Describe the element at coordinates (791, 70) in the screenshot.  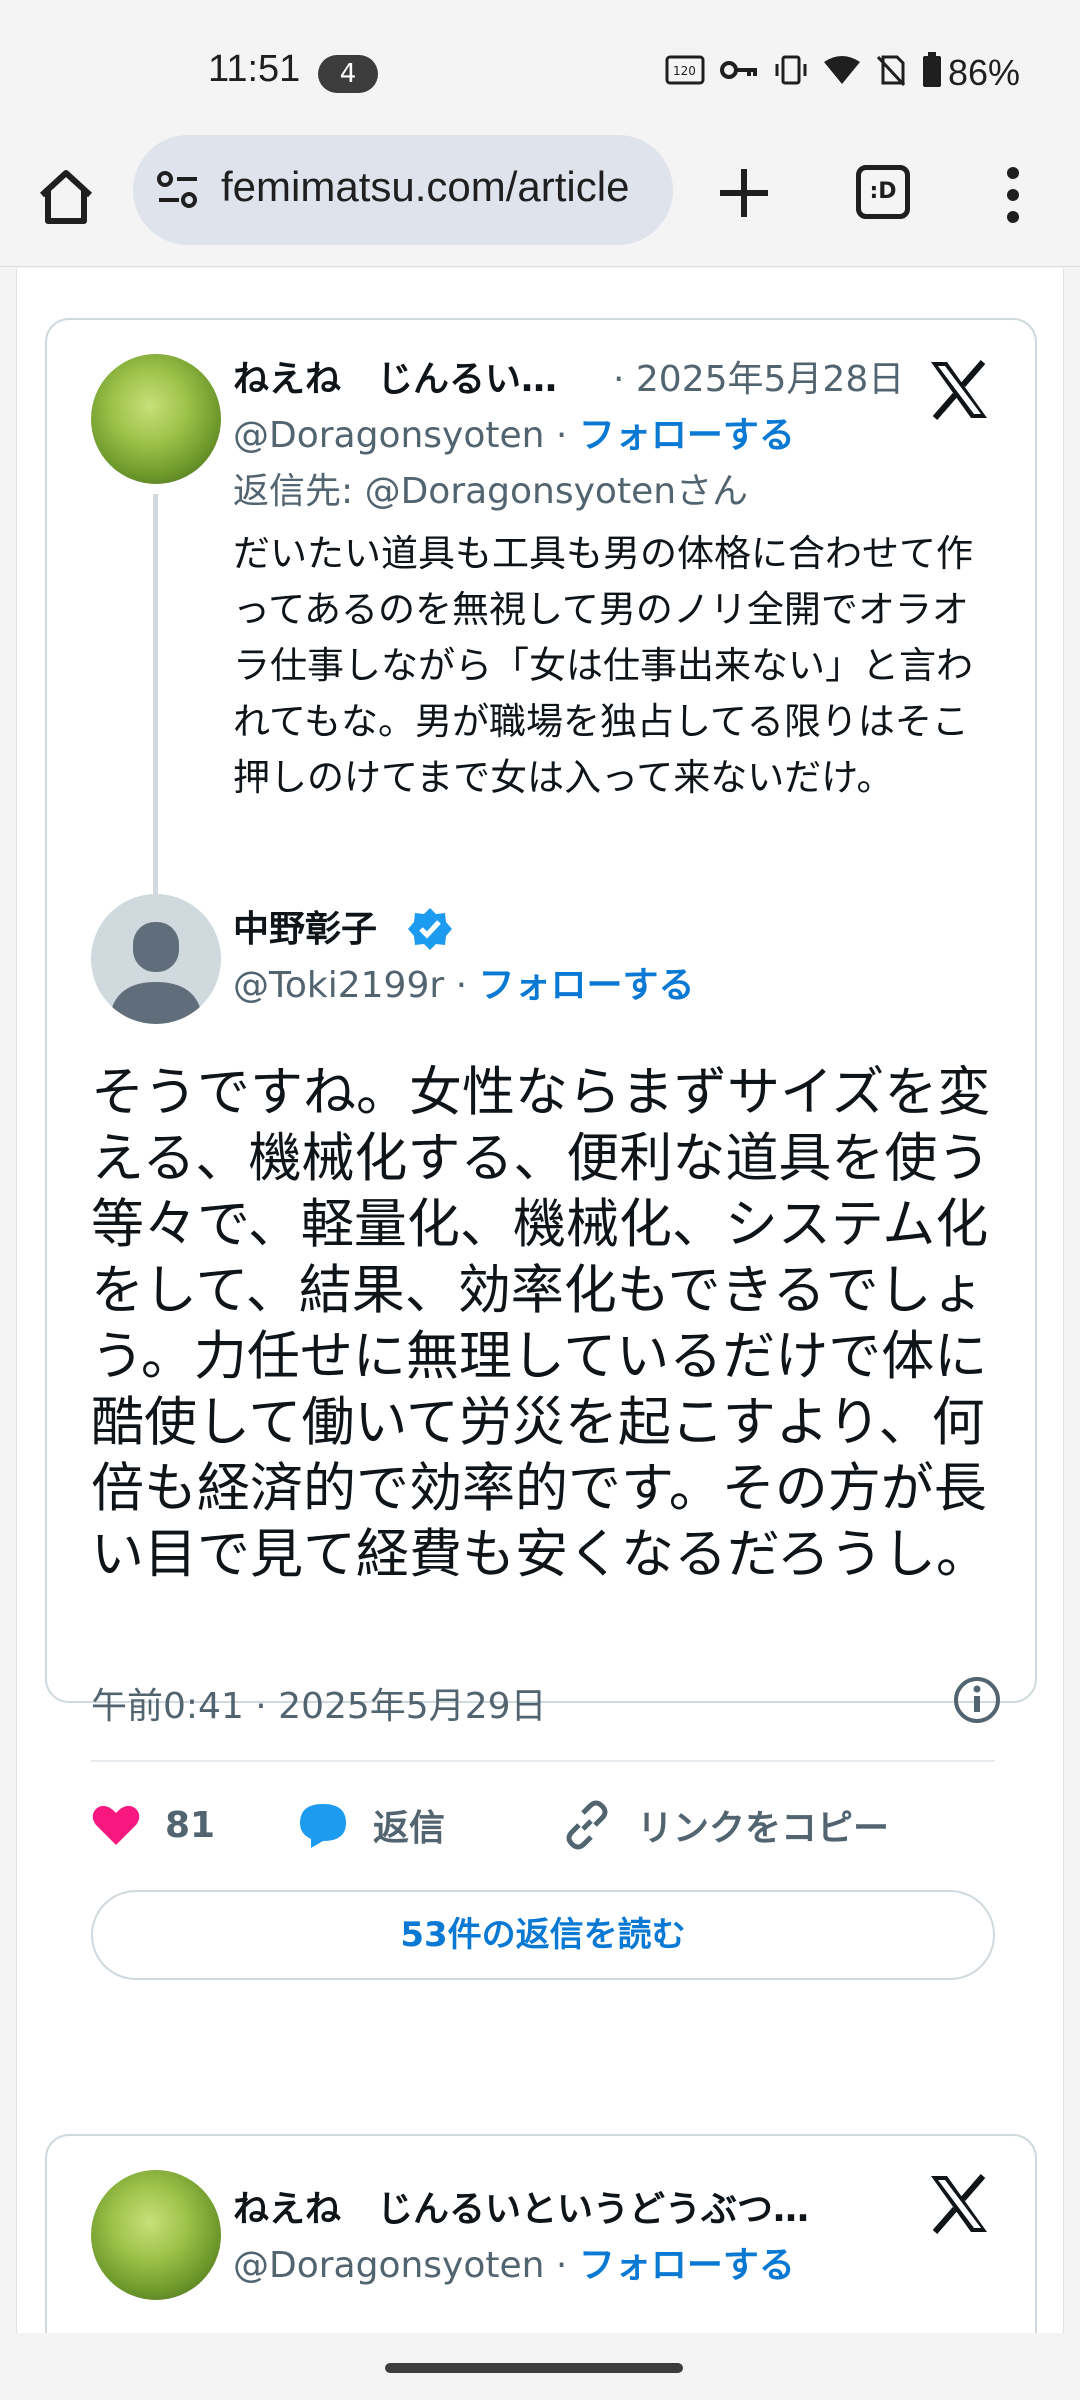
I see `vibrate-icon` at that location.